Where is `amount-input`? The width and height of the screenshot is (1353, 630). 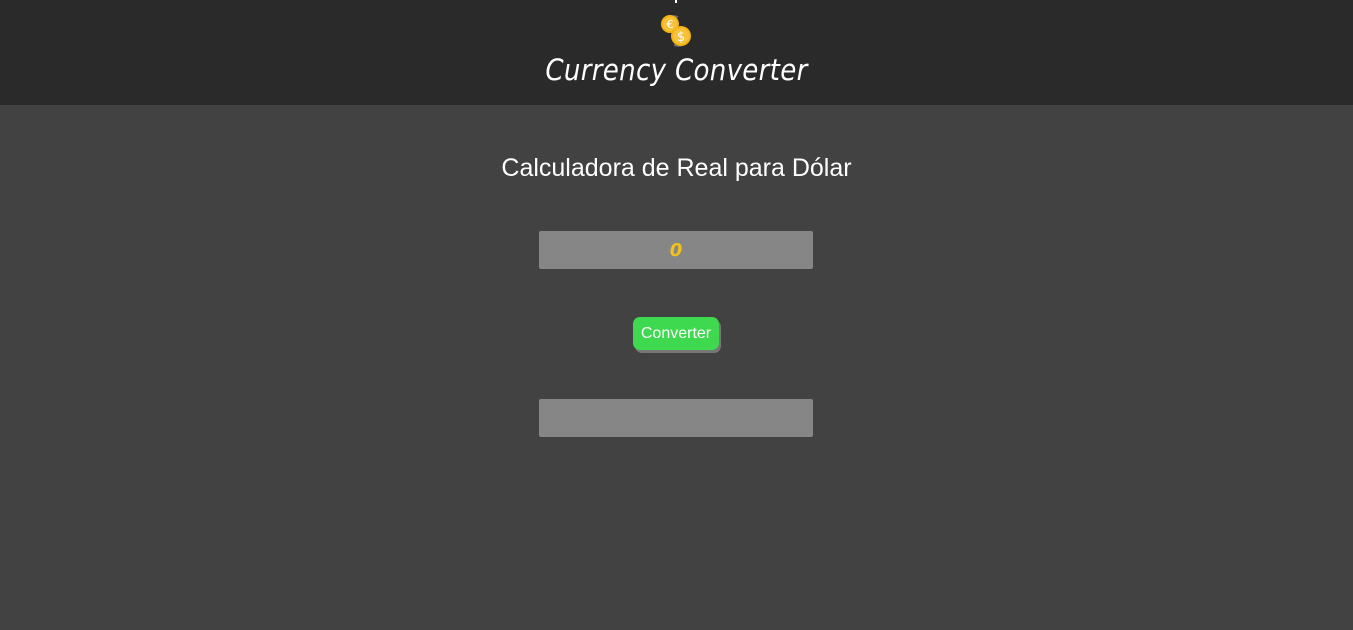
amount-input is located at coordinates (676, 250).